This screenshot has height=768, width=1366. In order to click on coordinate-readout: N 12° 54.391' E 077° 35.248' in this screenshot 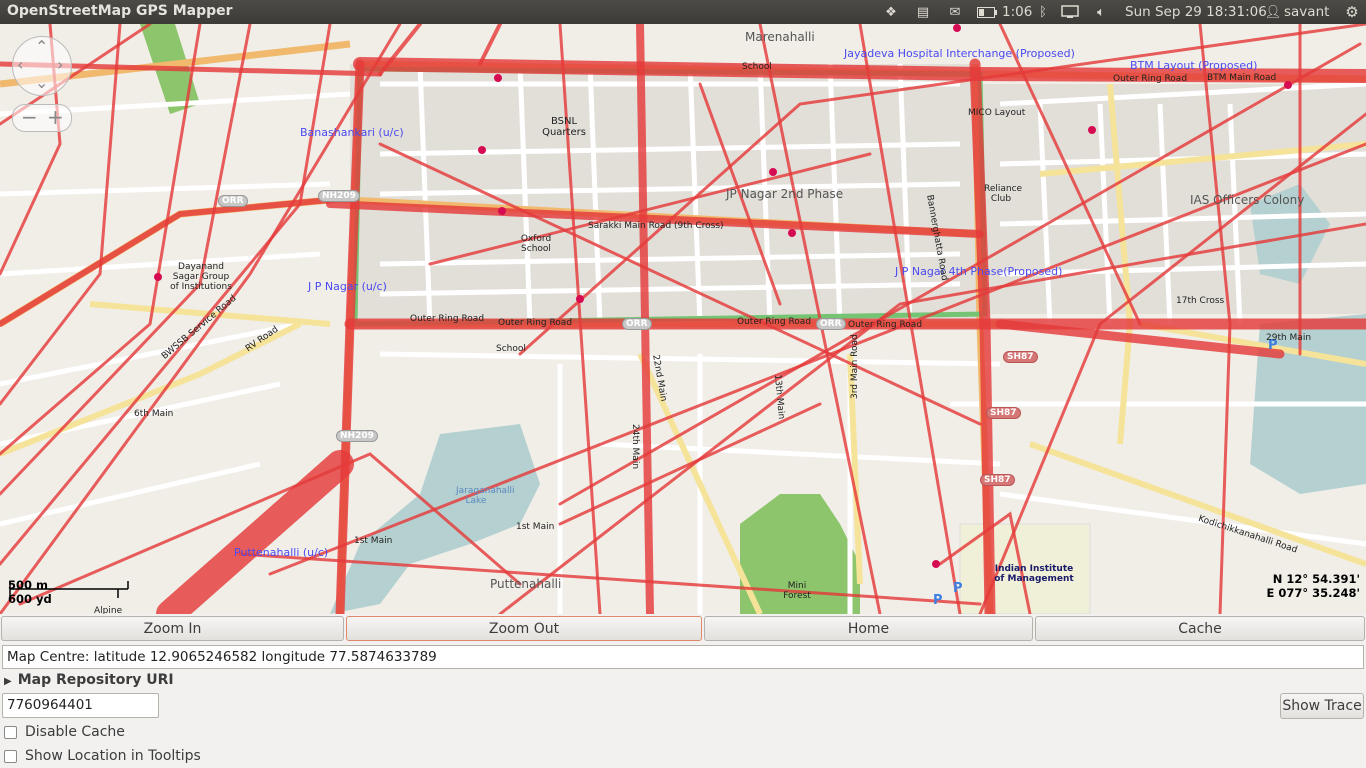, I will do `click(1313, 586)`.